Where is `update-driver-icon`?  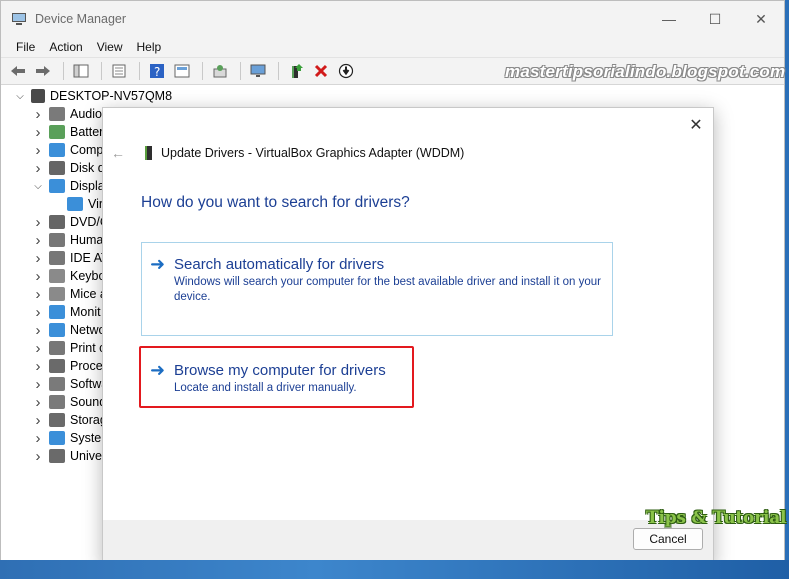 update-driver-icon is located at coordinates (296, 71).